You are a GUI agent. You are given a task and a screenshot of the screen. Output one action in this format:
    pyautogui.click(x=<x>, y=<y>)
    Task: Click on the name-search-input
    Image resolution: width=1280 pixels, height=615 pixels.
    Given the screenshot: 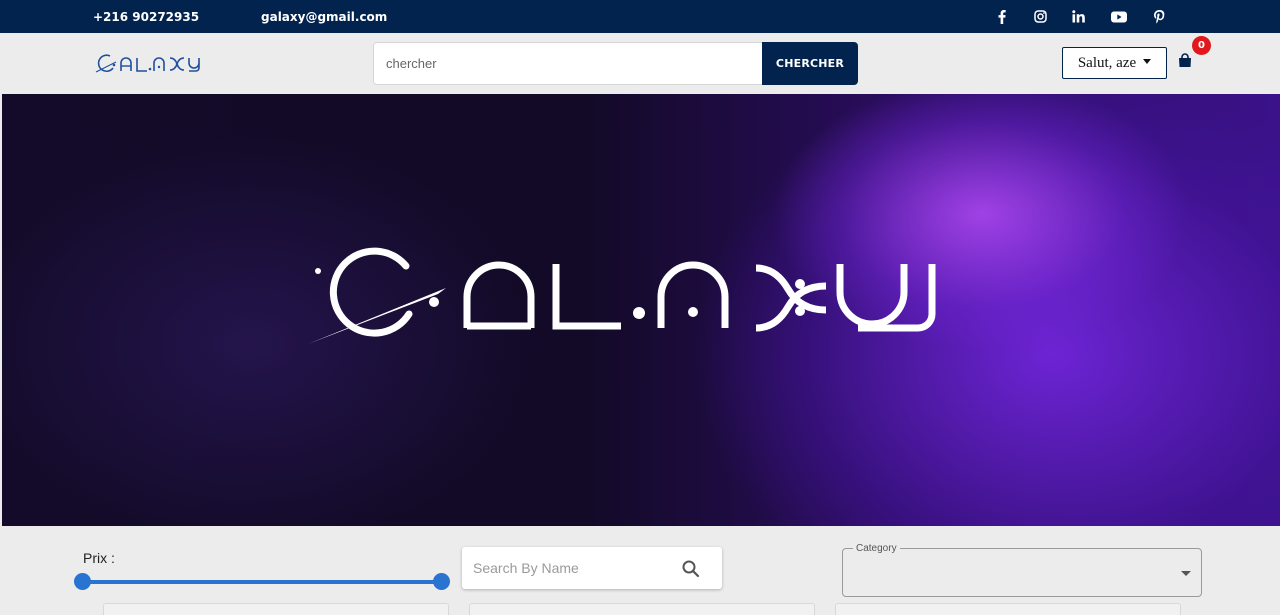 What is the action you would take?
    pyautogui.click(x=567, y=568)
    